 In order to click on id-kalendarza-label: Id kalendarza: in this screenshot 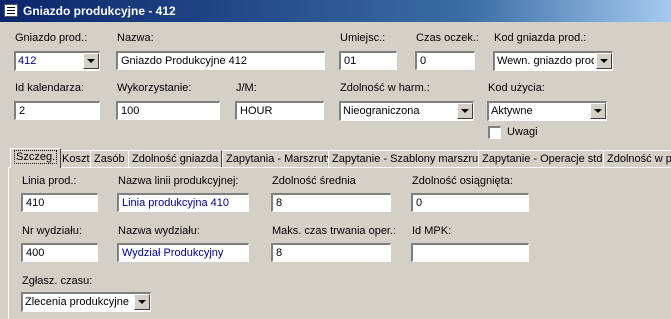, I will do `click(50, 88)`.